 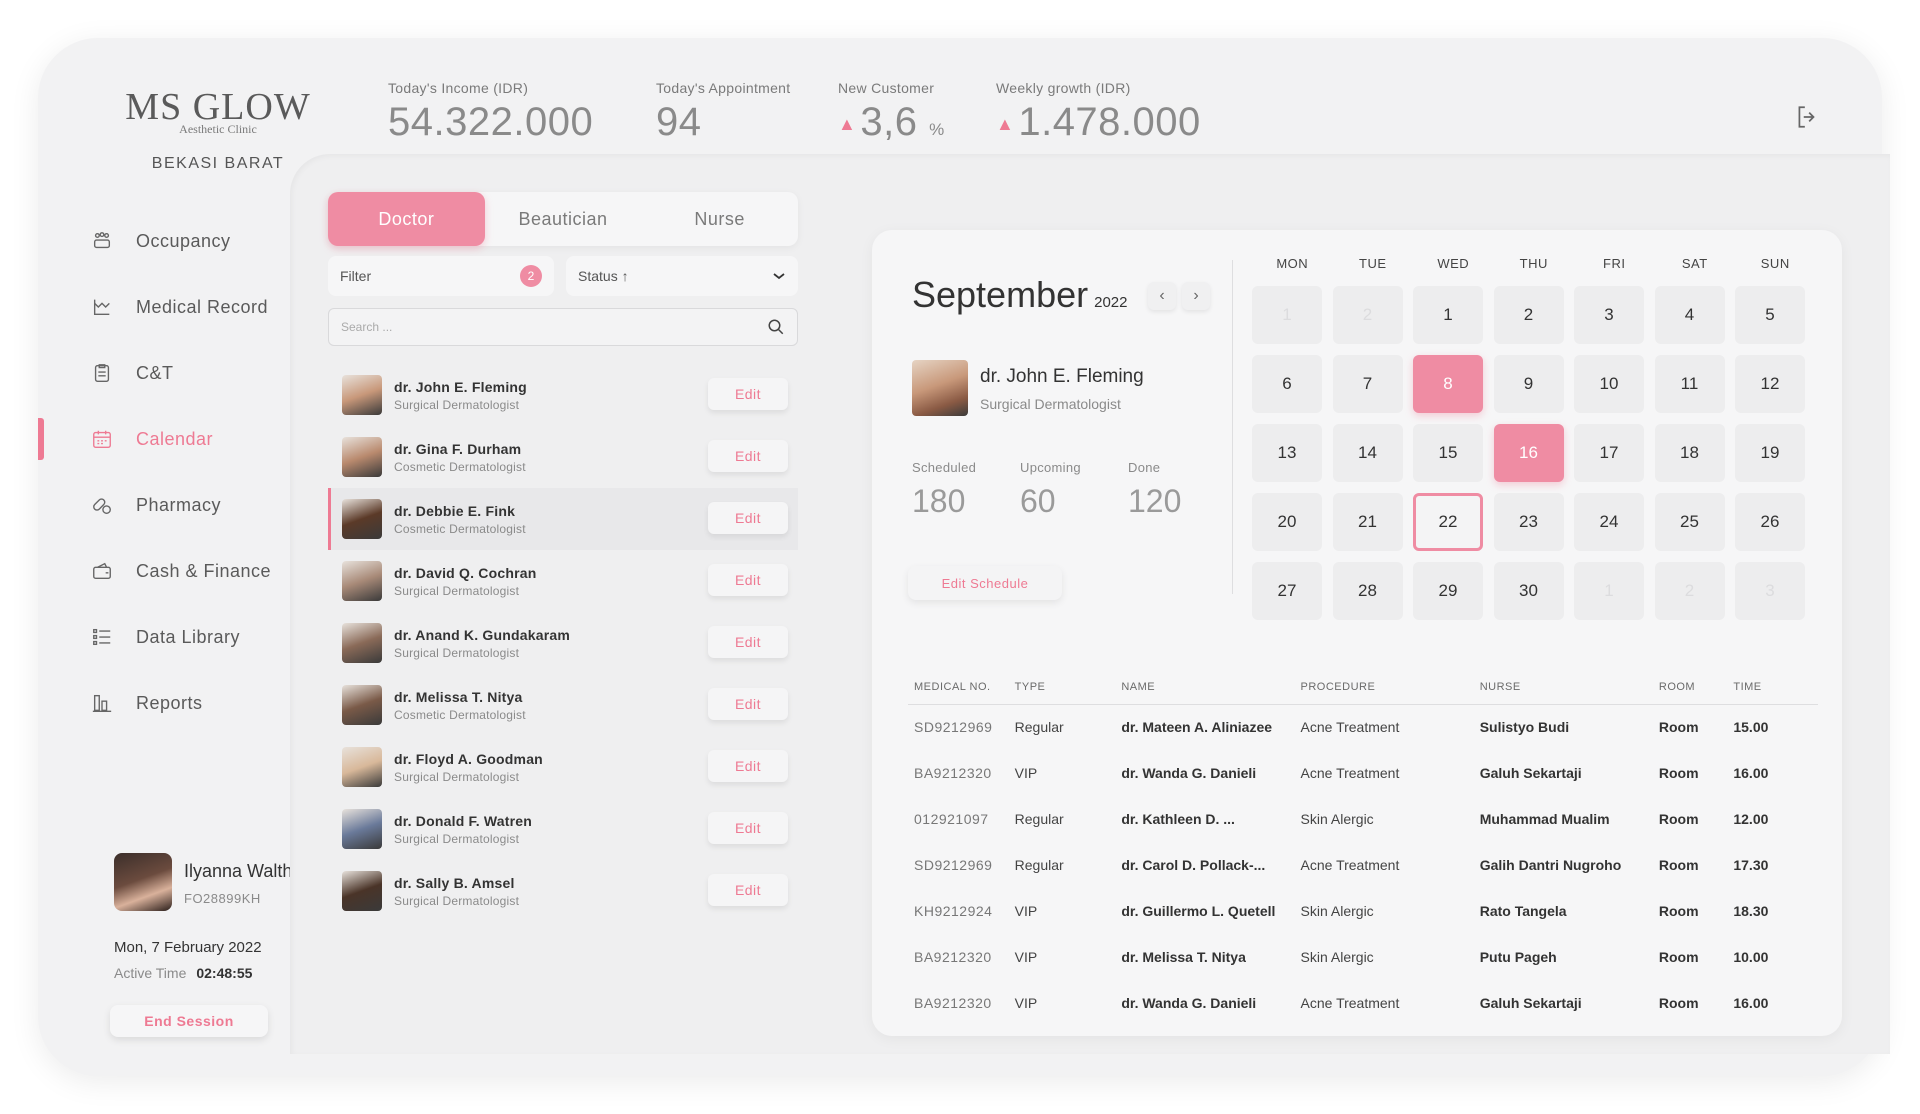 What do you see at coordinates (985, 583) in the screenshot?
I see `edit-schedule-button: Edit Schedule` at bounding box center [985, 583].